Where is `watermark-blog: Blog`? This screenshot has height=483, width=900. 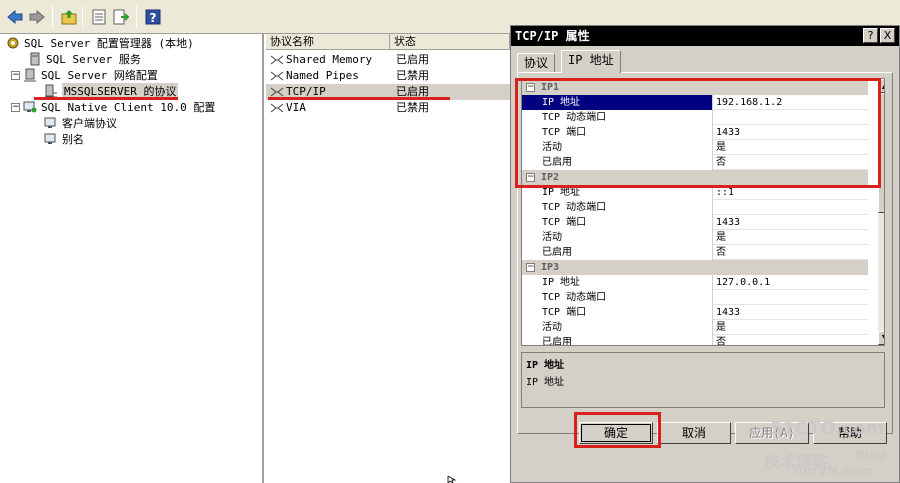 watermark-blog: Blog is located at coordinates (871, 455).